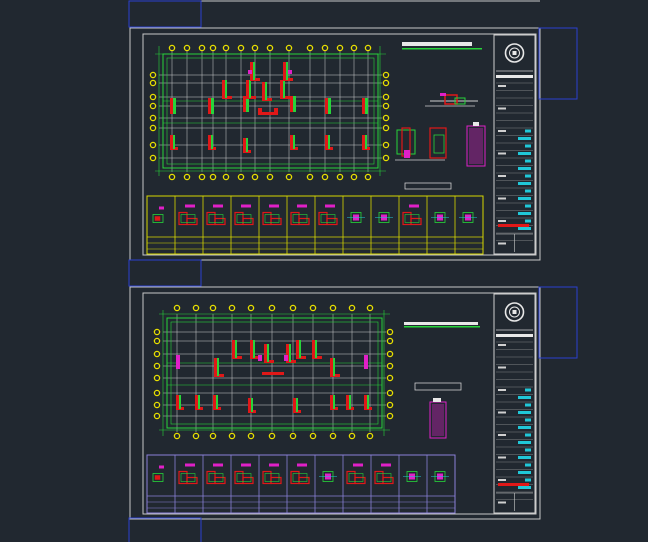 The height and width of the screenshot is (542, 648). What do you see at coordinates (334, 14) in the screenshot?
I see `previous-sheet-edge` at bounding box center [334, 14].